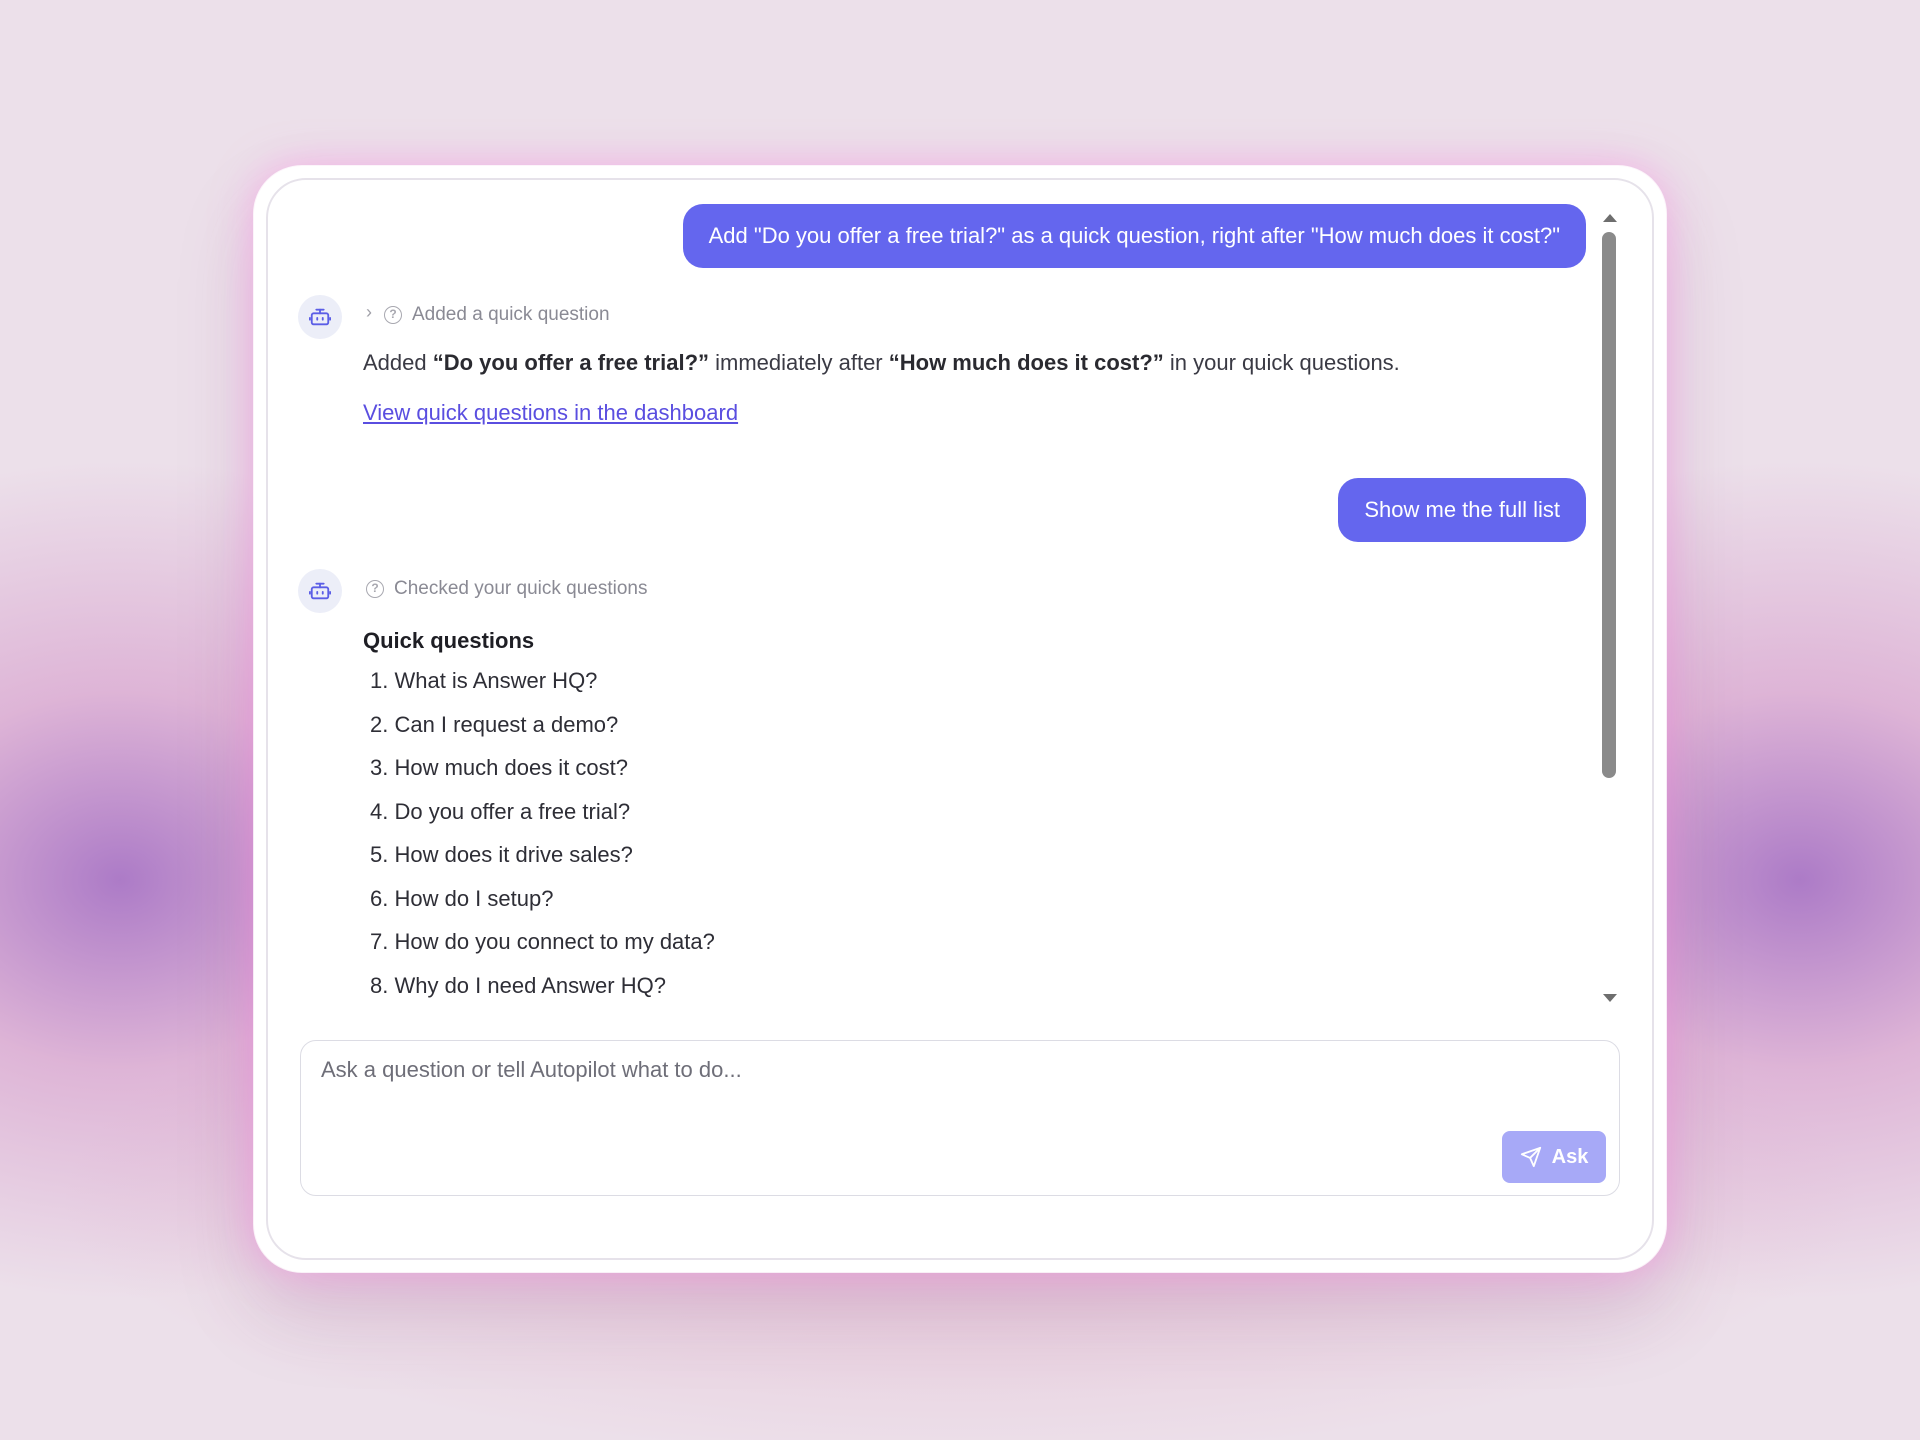 The height and width of the screenshot is (1440, 1920). Describe the element at coordinates (1026, 362) in the screenshot. I see `reply-bold-reference: “How much does it cost?”` at that location.